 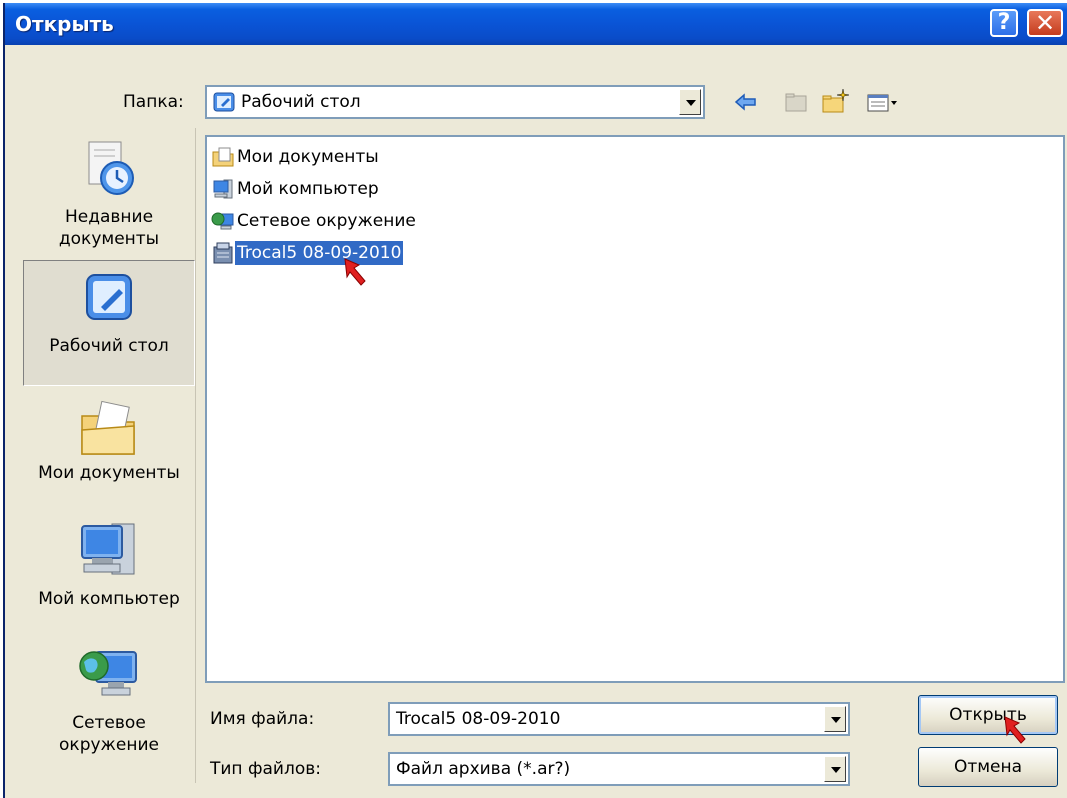 I want to click on folder-dropdown-button, so click(x=690, y=102).